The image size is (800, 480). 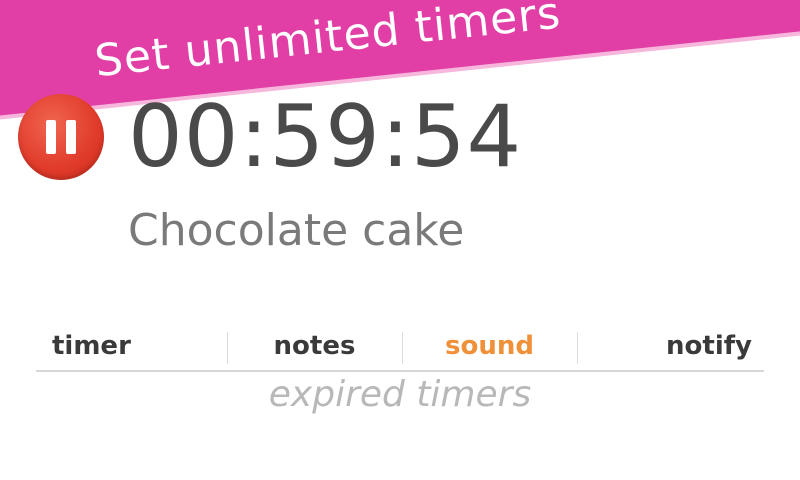 What do you see at coordinates (670, 346) in the screenshot?
I see `tab-notify: notify` at bounding box center [670, 346].